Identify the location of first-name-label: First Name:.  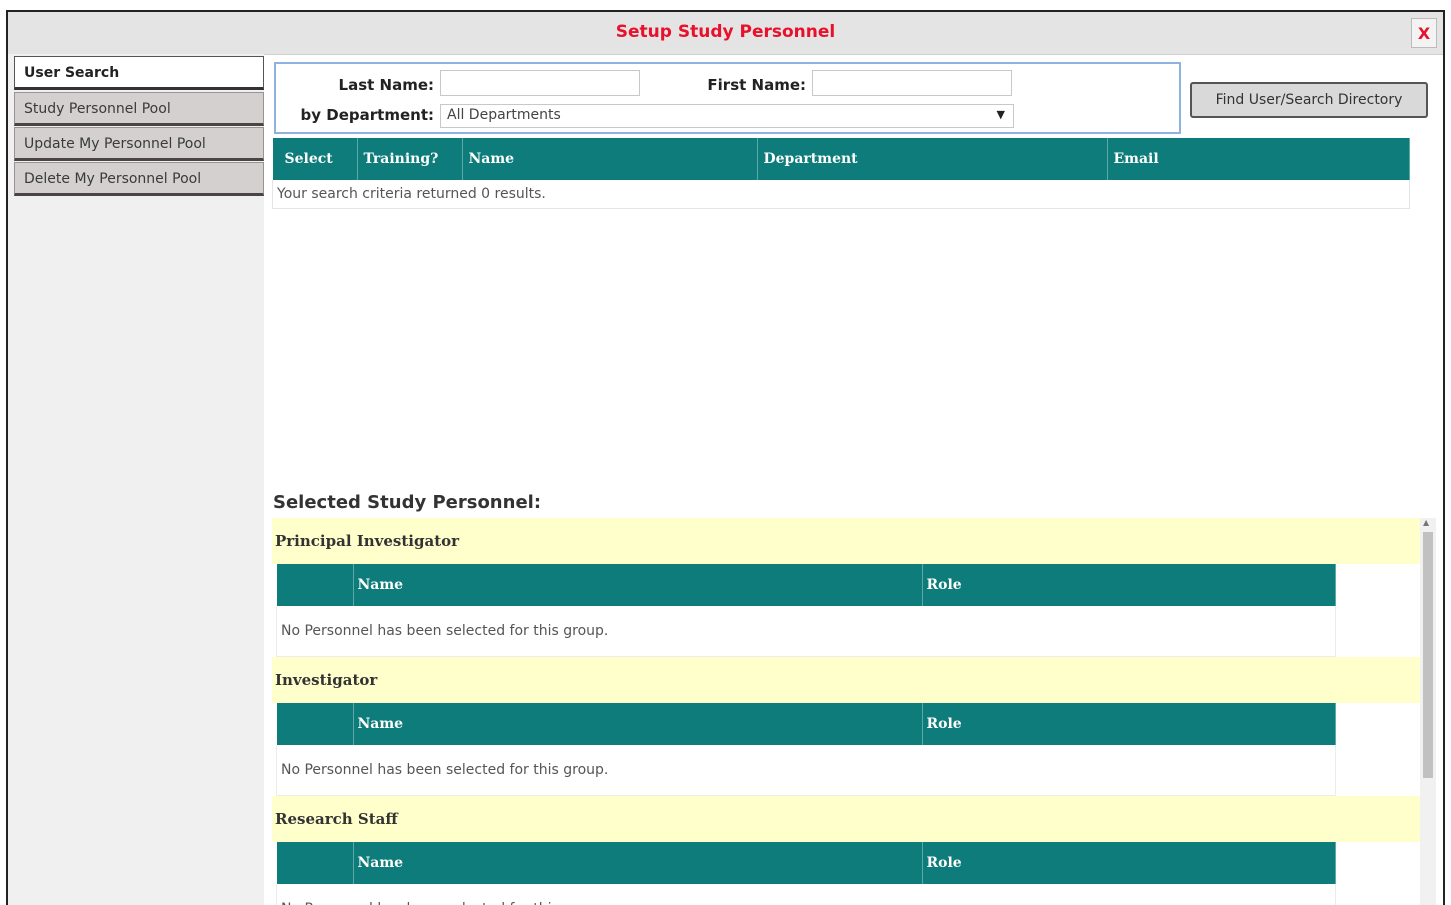
(756, 85).